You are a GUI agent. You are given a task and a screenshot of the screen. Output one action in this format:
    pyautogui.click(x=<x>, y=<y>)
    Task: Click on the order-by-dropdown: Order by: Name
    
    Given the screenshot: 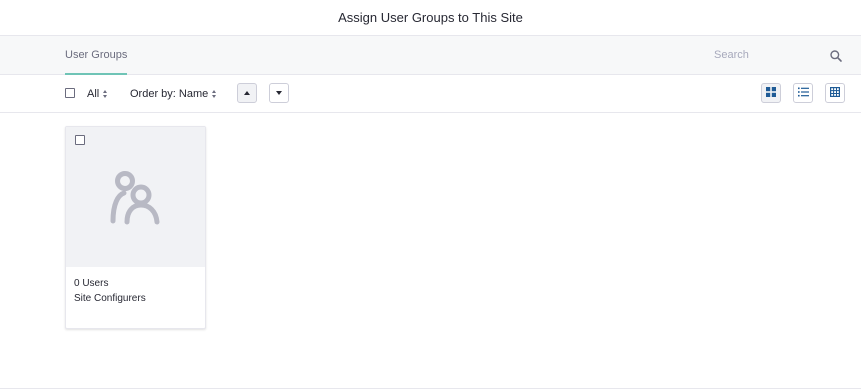 What is the action you would take?
    pyautogui.click(x=173, y=94)
    